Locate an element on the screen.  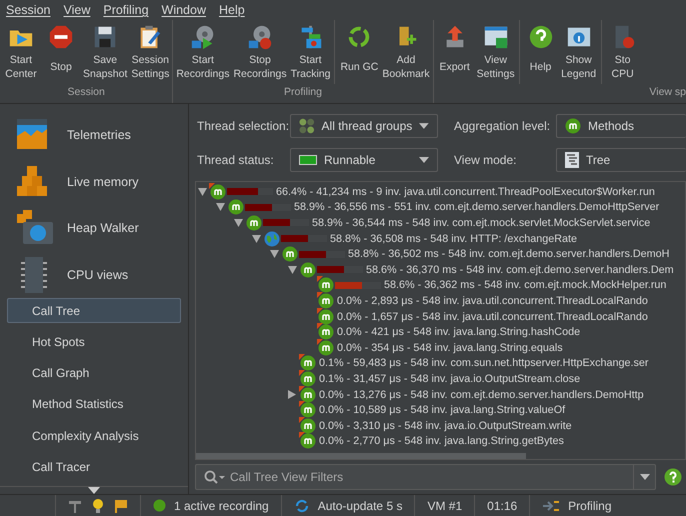
menu-item: Session is located at coordinates (28, 10).